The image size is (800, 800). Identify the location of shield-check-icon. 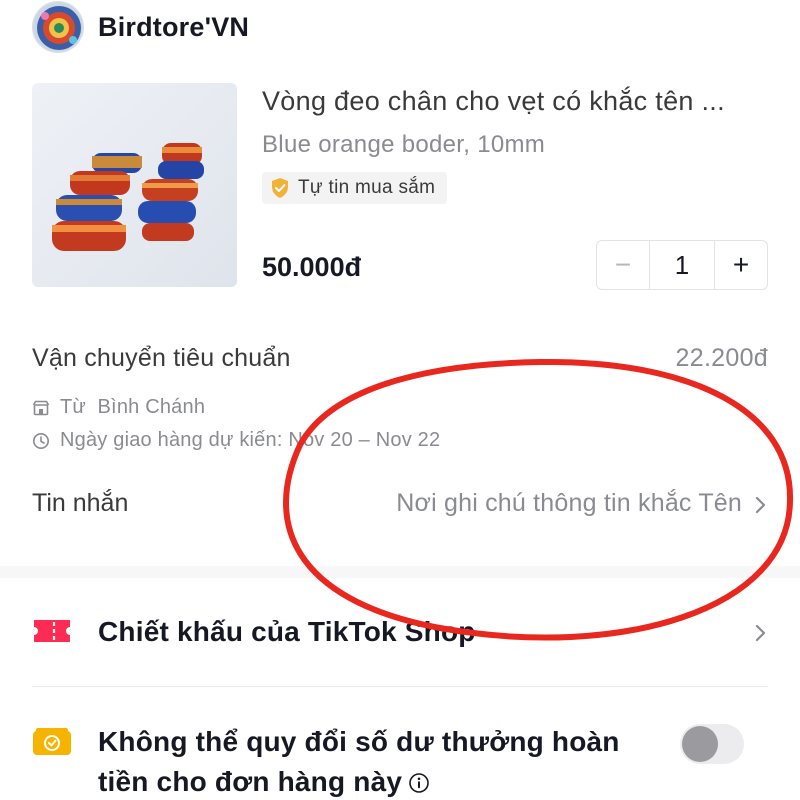
(280, 188).